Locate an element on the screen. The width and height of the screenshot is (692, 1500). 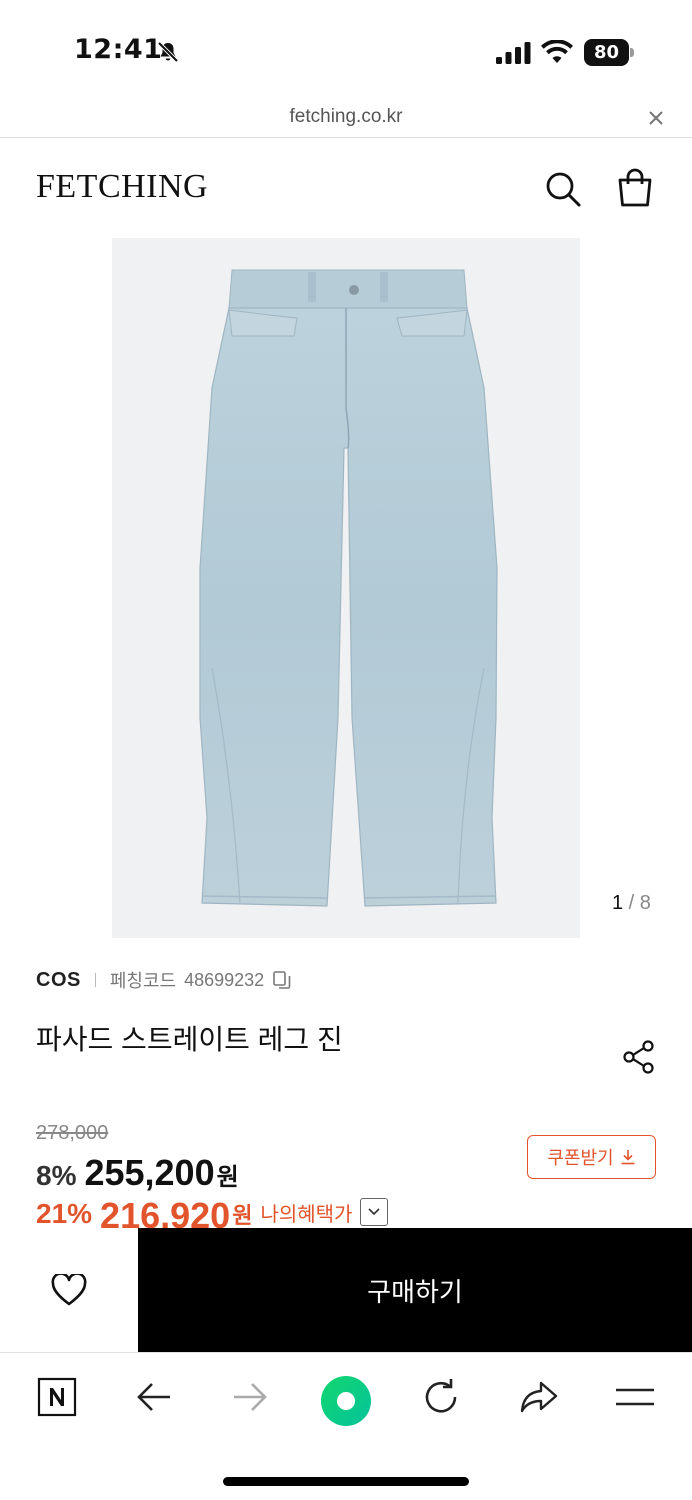
signal-icon is located at coordinates (513, 53).